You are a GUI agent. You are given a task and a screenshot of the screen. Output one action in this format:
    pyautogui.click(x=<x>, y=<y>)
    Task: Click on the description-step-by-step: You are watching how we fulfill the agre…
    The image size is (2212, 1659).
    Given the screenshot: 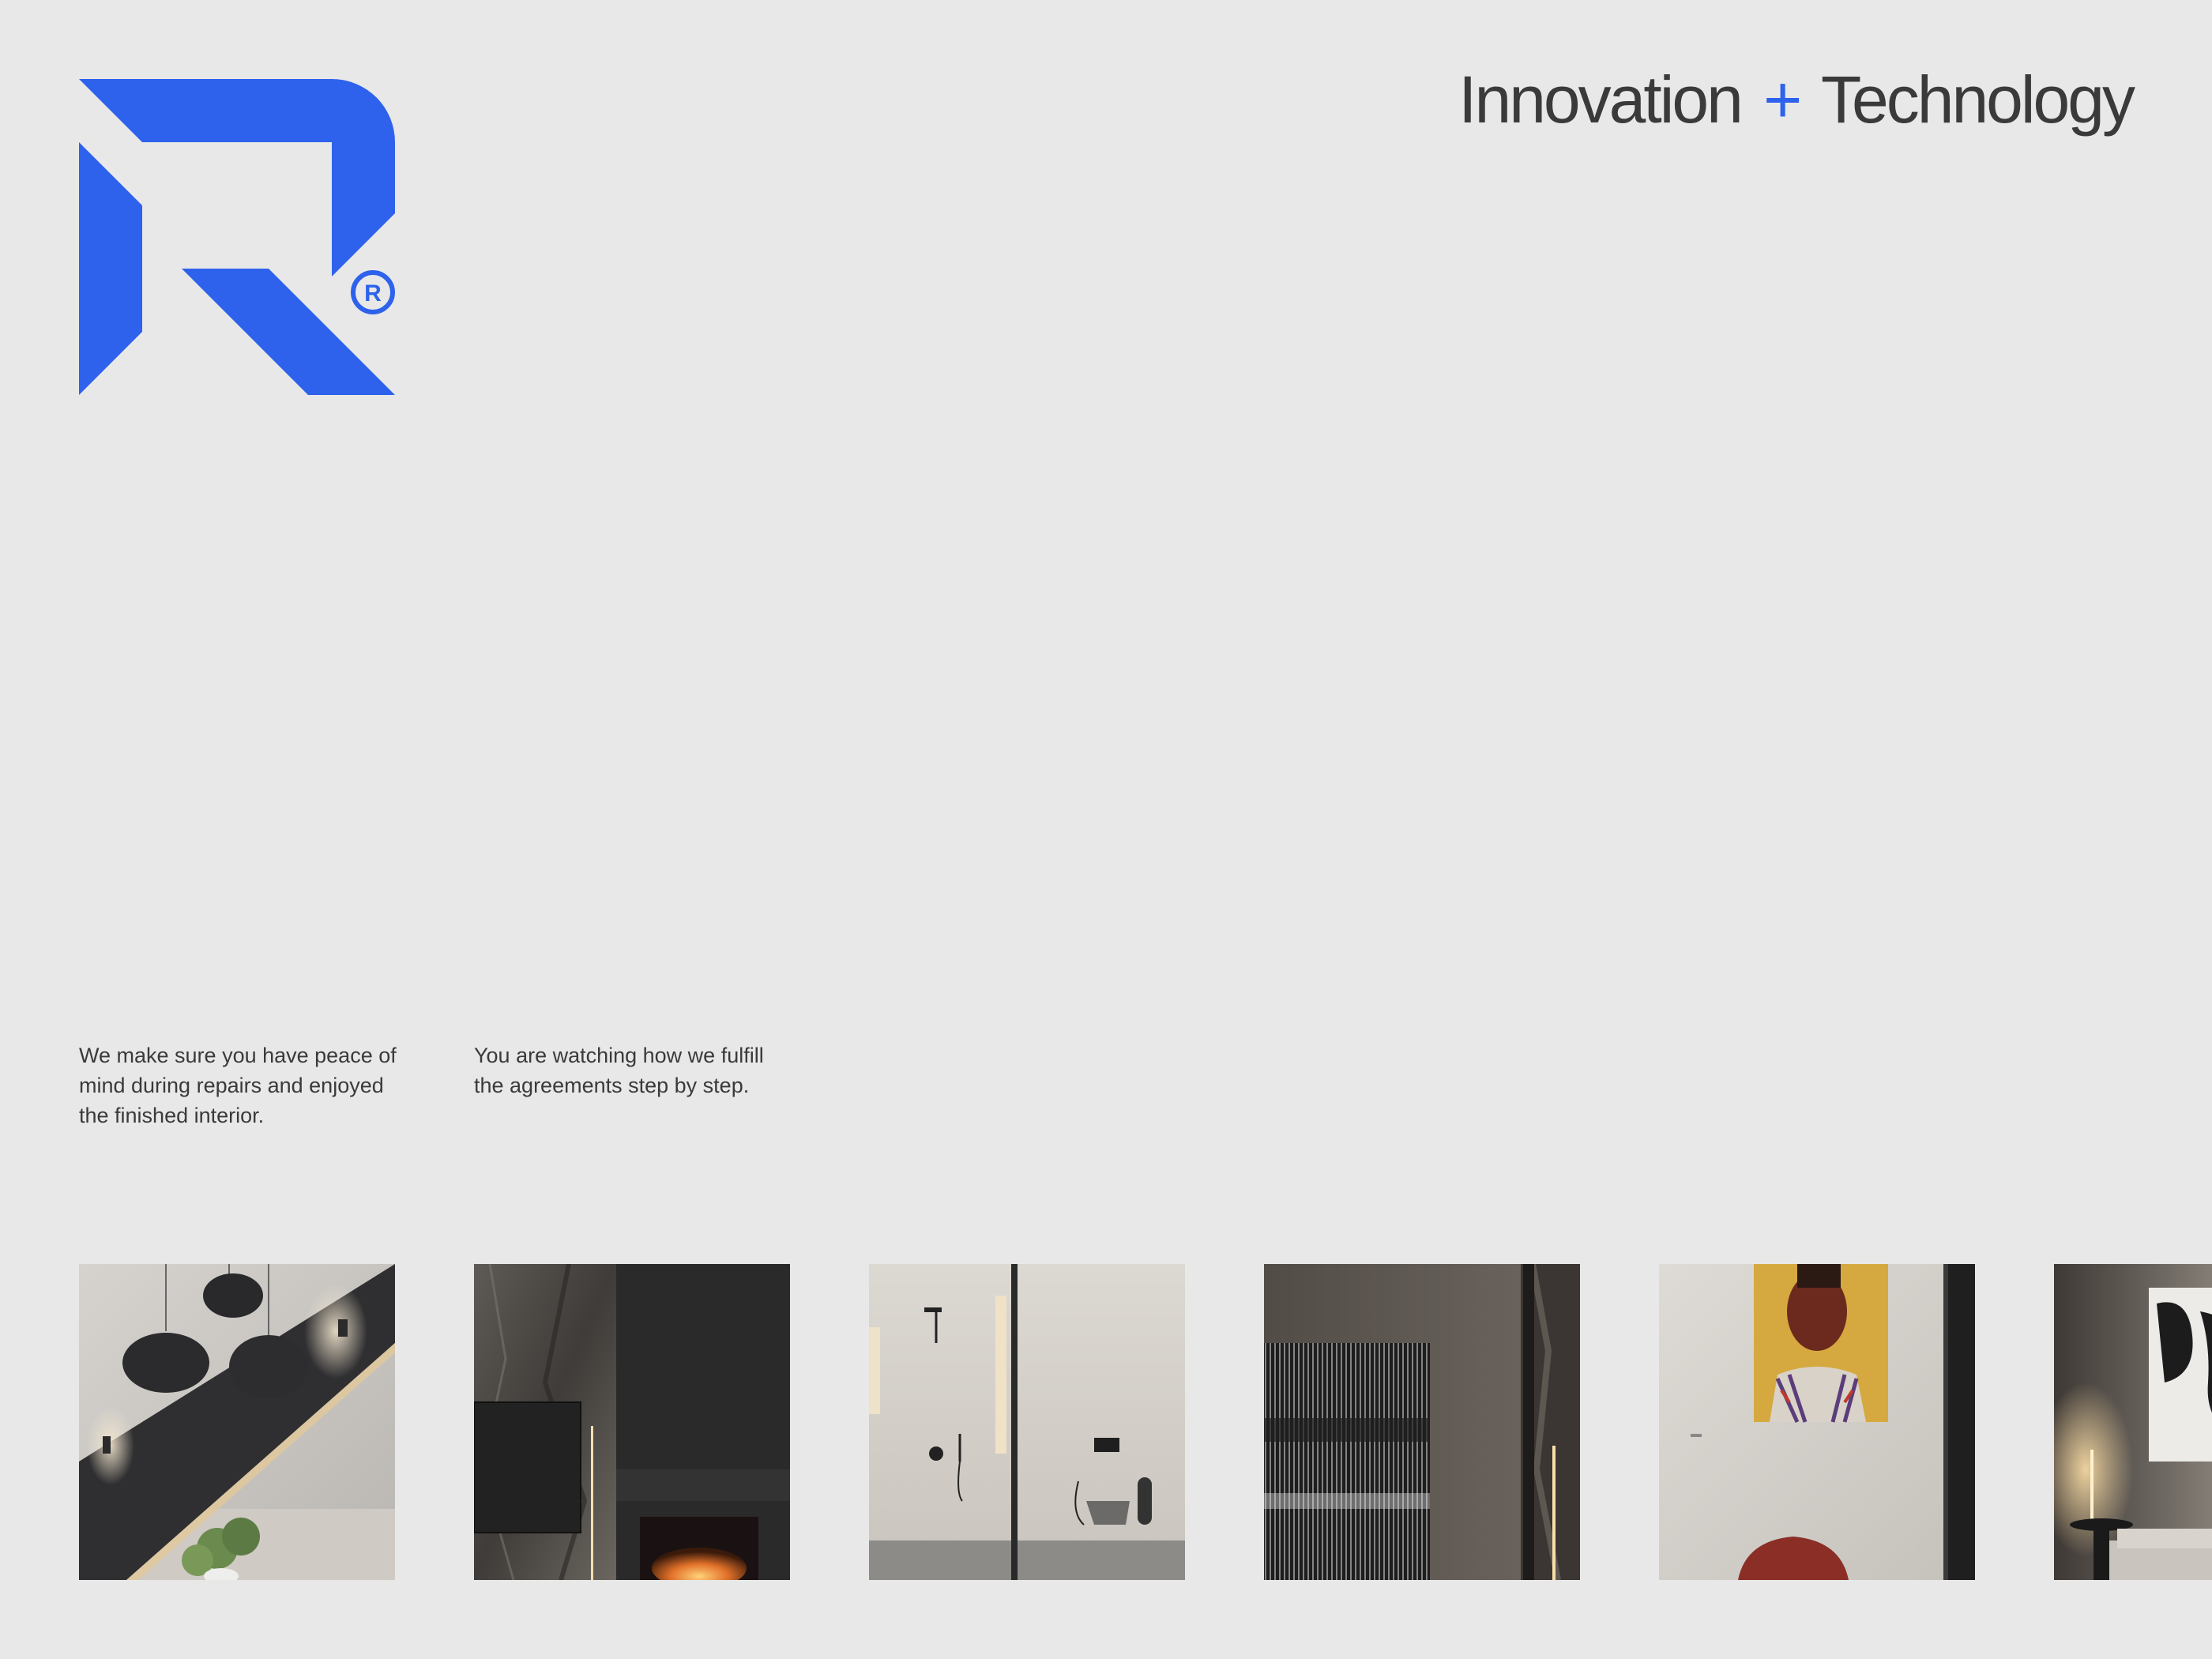 What is the action you would take?
    pyautogui.click(x=619, y=1071)
    